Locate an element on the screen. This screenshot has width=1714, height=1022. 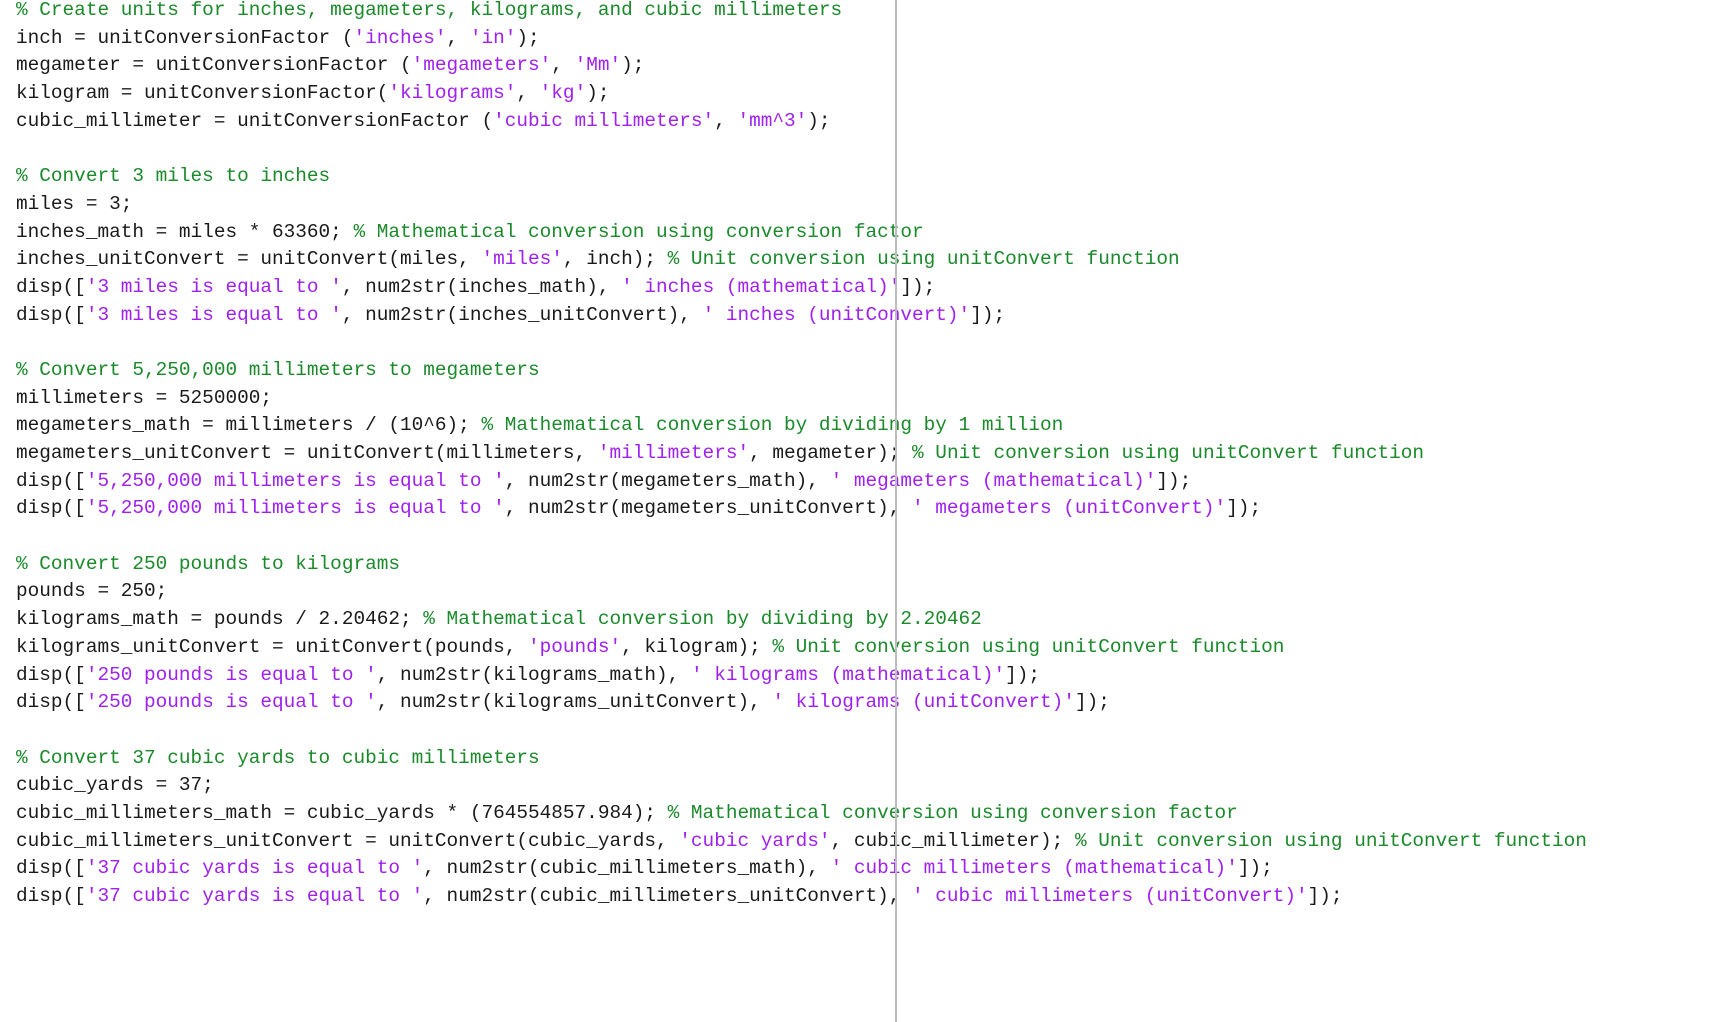
string-literal: 'kilograms' is located at coordinates (452, 93).